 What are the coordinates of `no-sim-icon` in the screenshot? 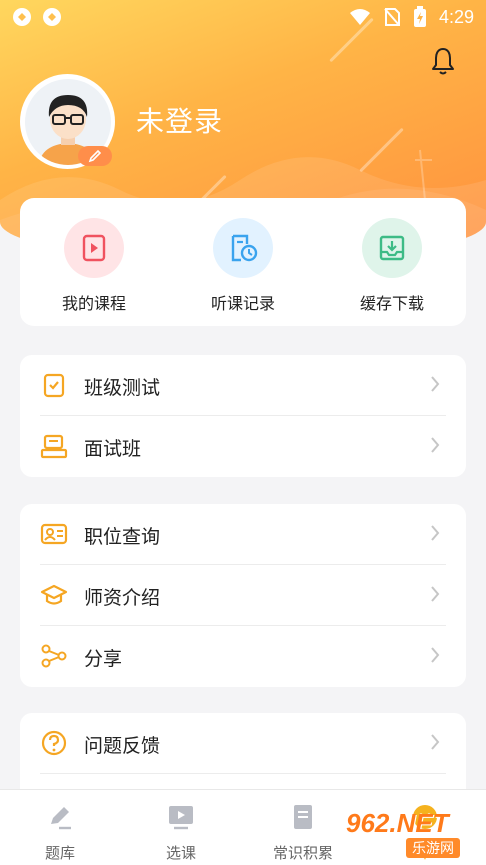 It's located at (392, 17).